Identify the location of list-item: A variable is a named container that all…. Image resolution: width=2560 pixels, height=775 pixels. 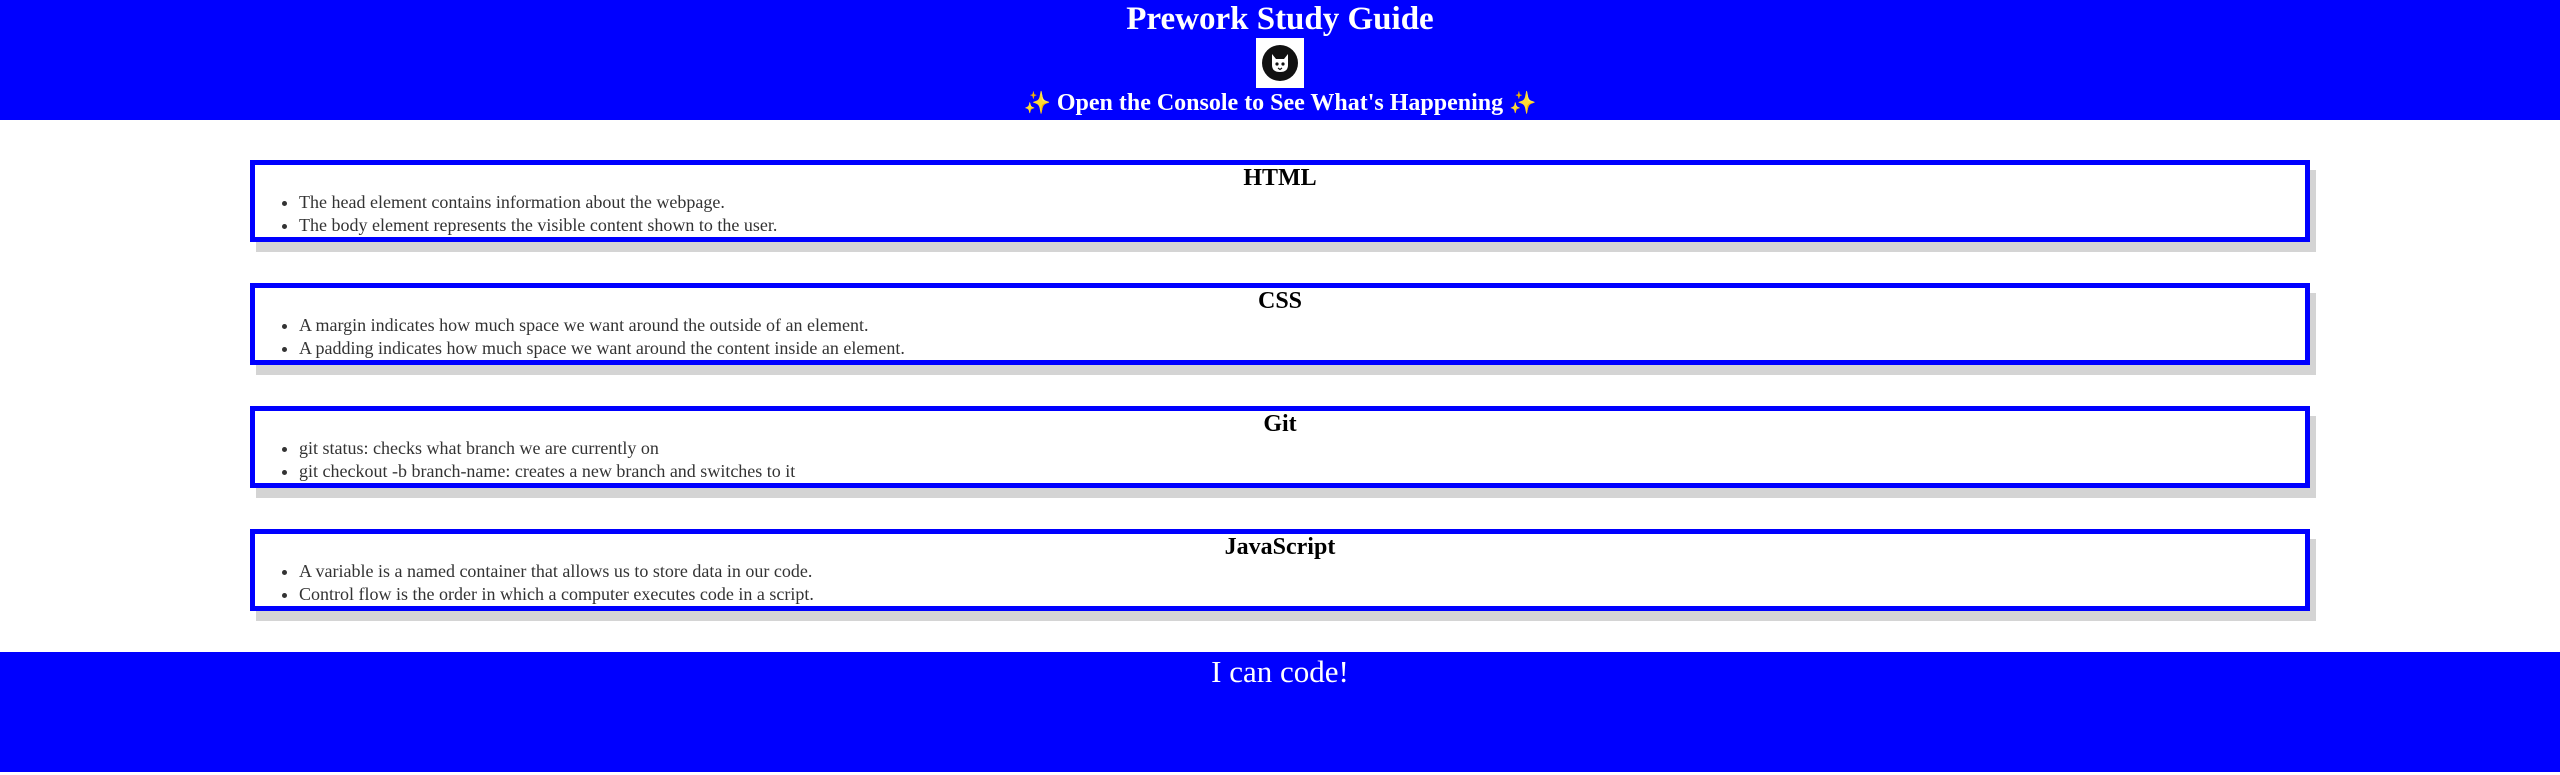
(1302, 571).